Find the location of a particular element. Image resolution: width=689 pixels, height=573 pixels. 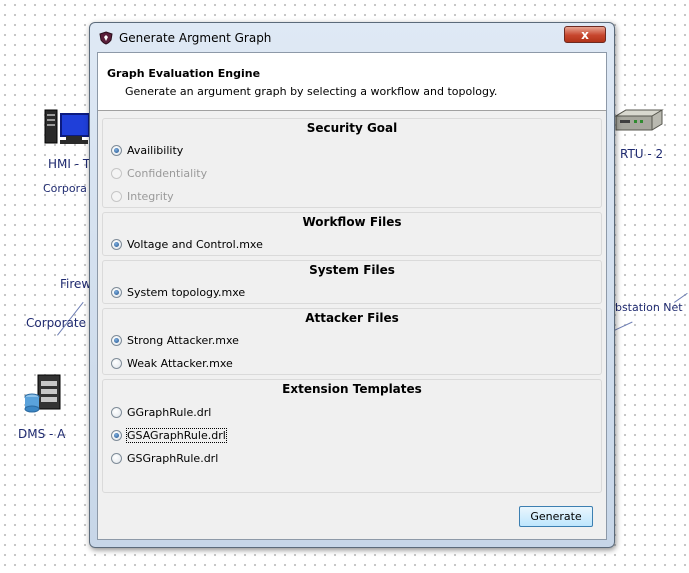

radio-label: Voltage and Control.mxe is located at coordinates (195, 244).